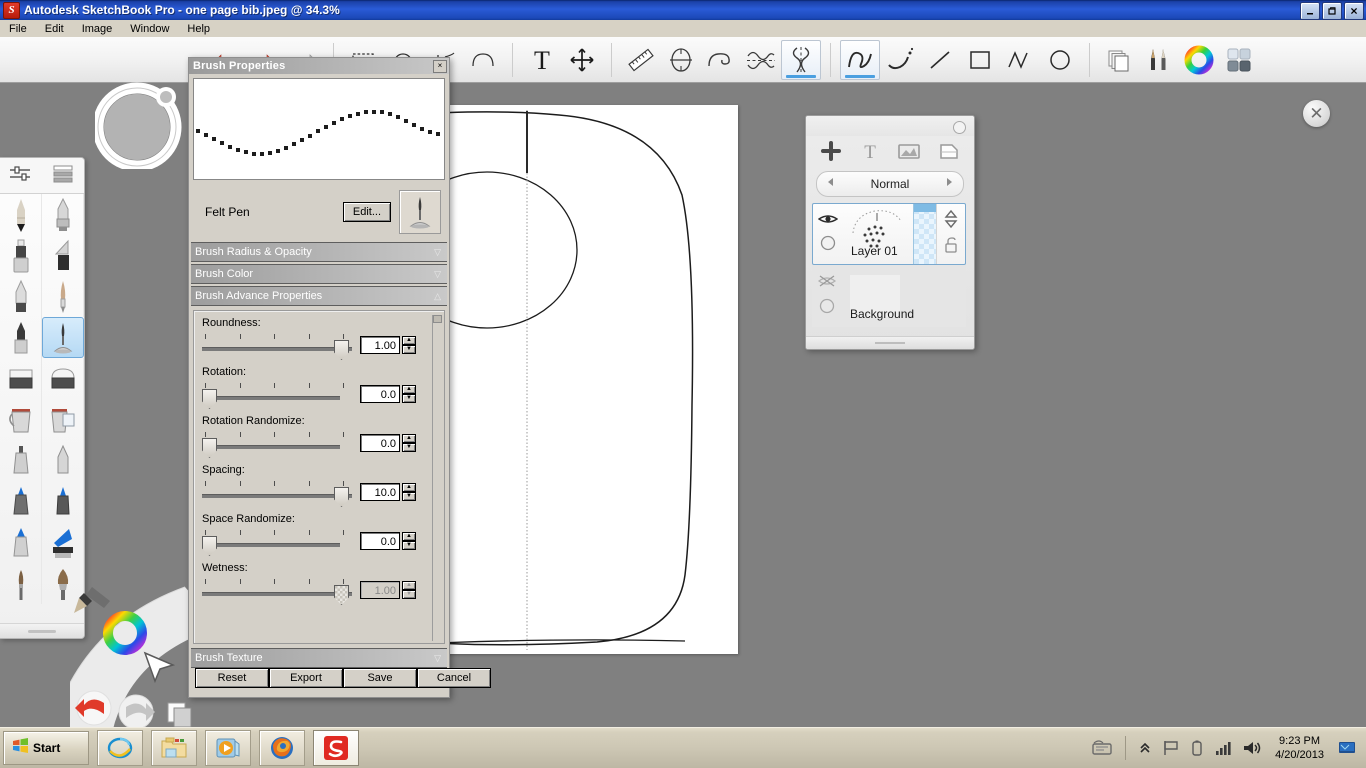 This screenshot has height=768, width=1366. I want to click on airbrush-icon, so click(63, 214).